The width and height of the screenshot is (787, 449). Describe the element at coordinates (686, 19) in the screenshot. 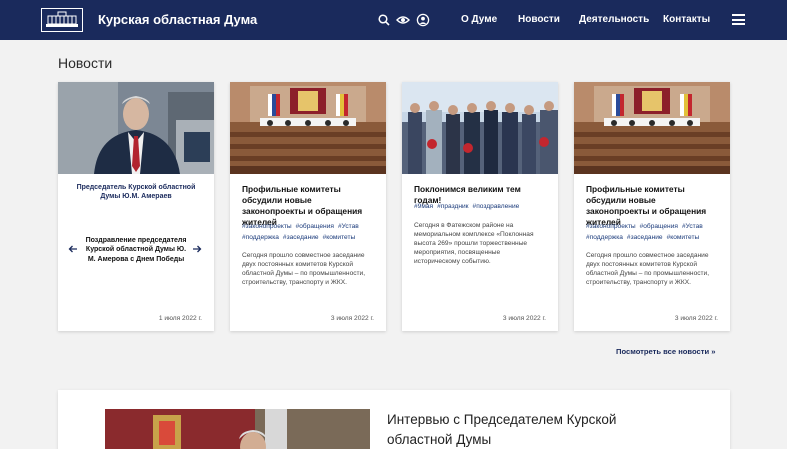

I see `nav-contacts: Контакты` at that location.